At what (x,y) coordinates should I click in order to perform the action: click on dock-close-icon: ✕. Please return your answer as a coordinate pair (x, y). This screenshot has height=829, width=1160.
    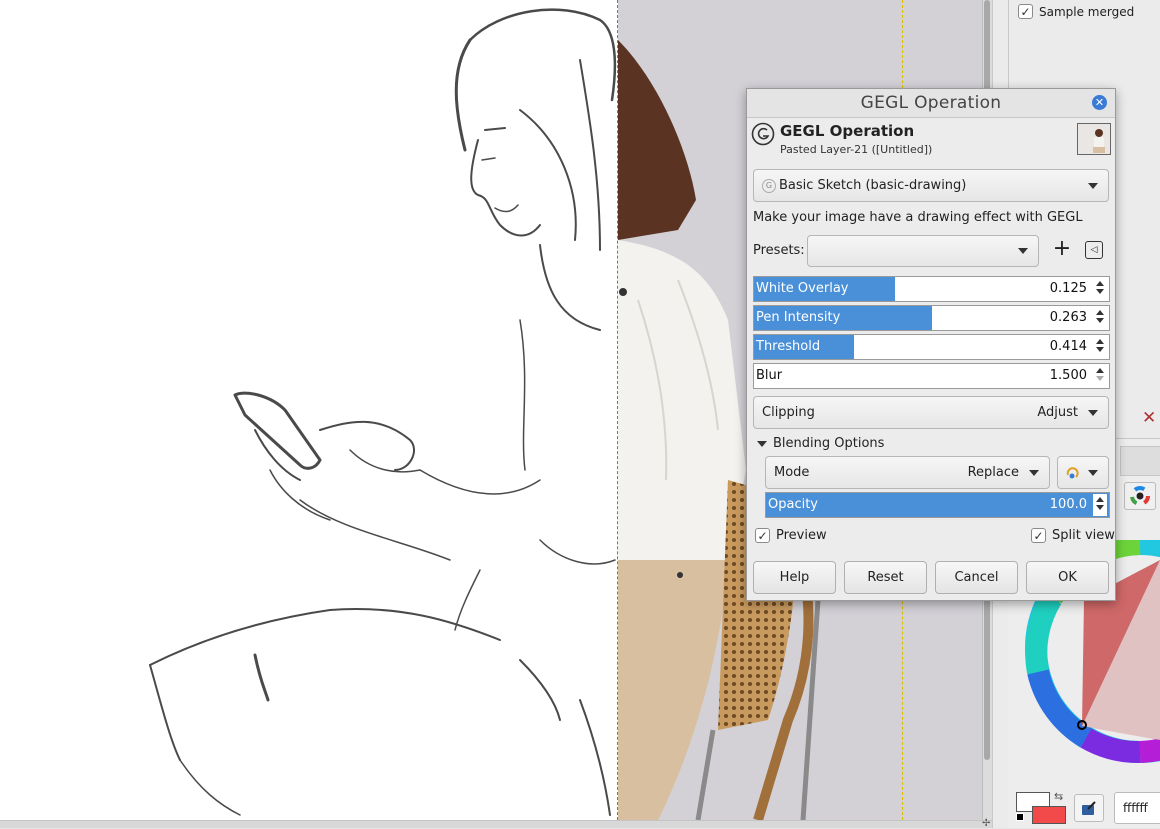
    Looking at the image, I should click on (1149, 418).